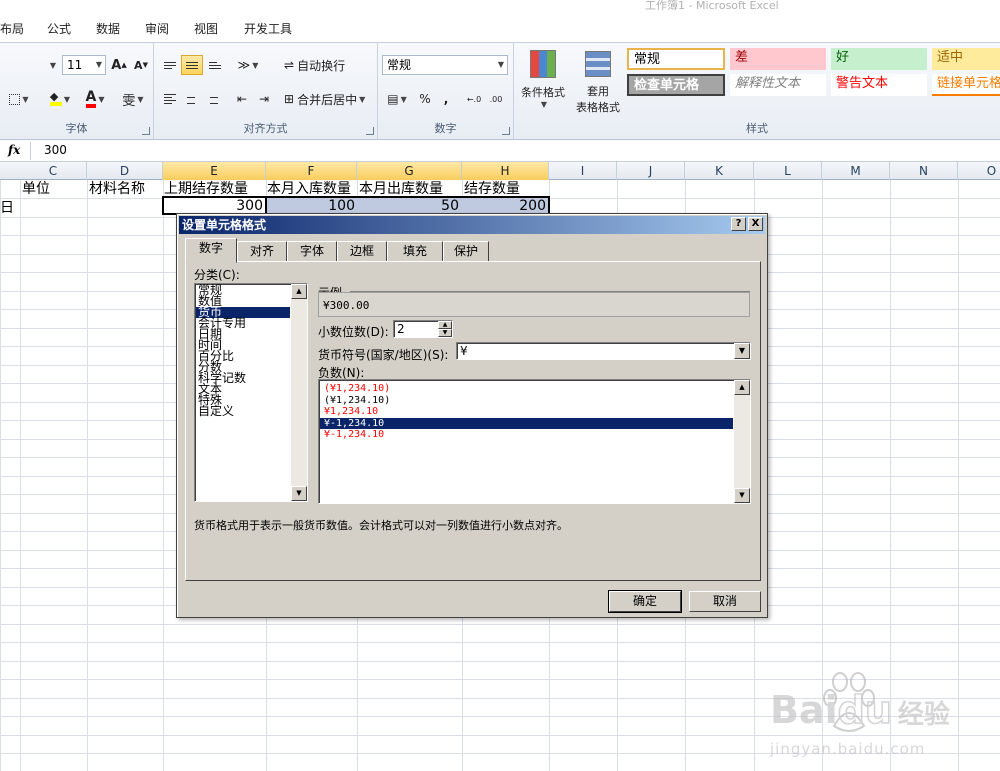 The height and width of the screenshot is (771, 1000). Describe the element at coordinates (299, 392) in the screenshot. I see `category-scrollbar: ▲ ▼` at that location.